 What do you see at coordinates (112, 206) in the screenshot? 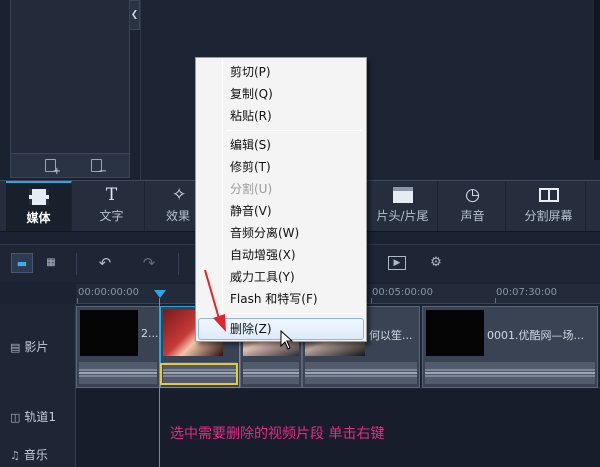
I see `tab-text: T 文字` at bounding box center [112, 206].